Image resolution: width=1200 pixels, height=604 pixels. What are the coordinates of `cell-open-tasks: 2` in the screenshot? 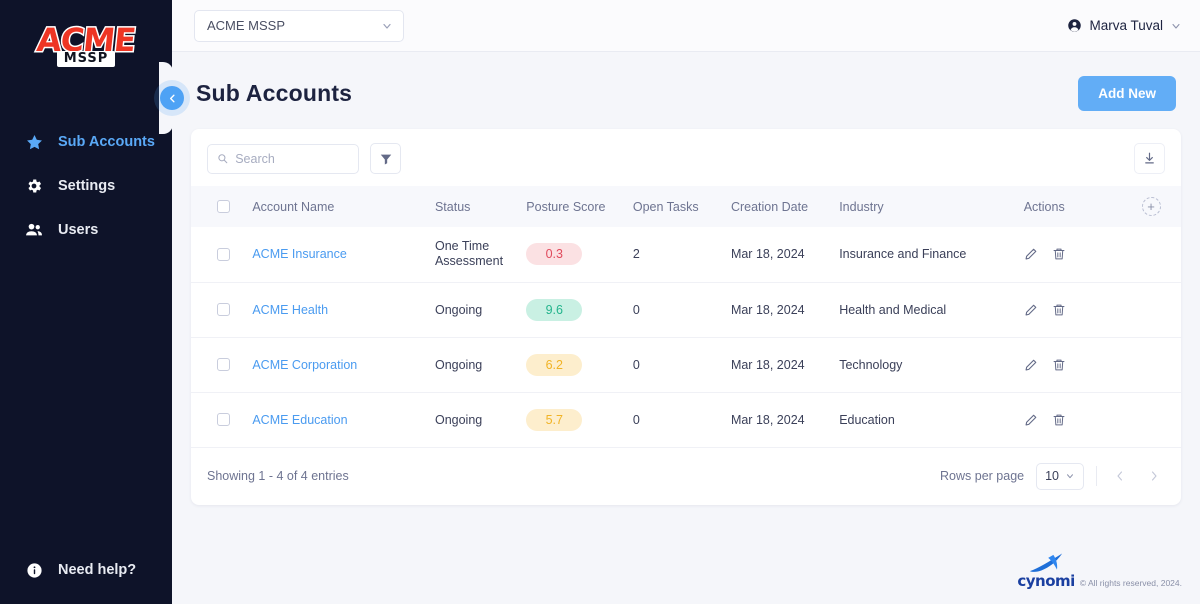 It's located at (636, 254).